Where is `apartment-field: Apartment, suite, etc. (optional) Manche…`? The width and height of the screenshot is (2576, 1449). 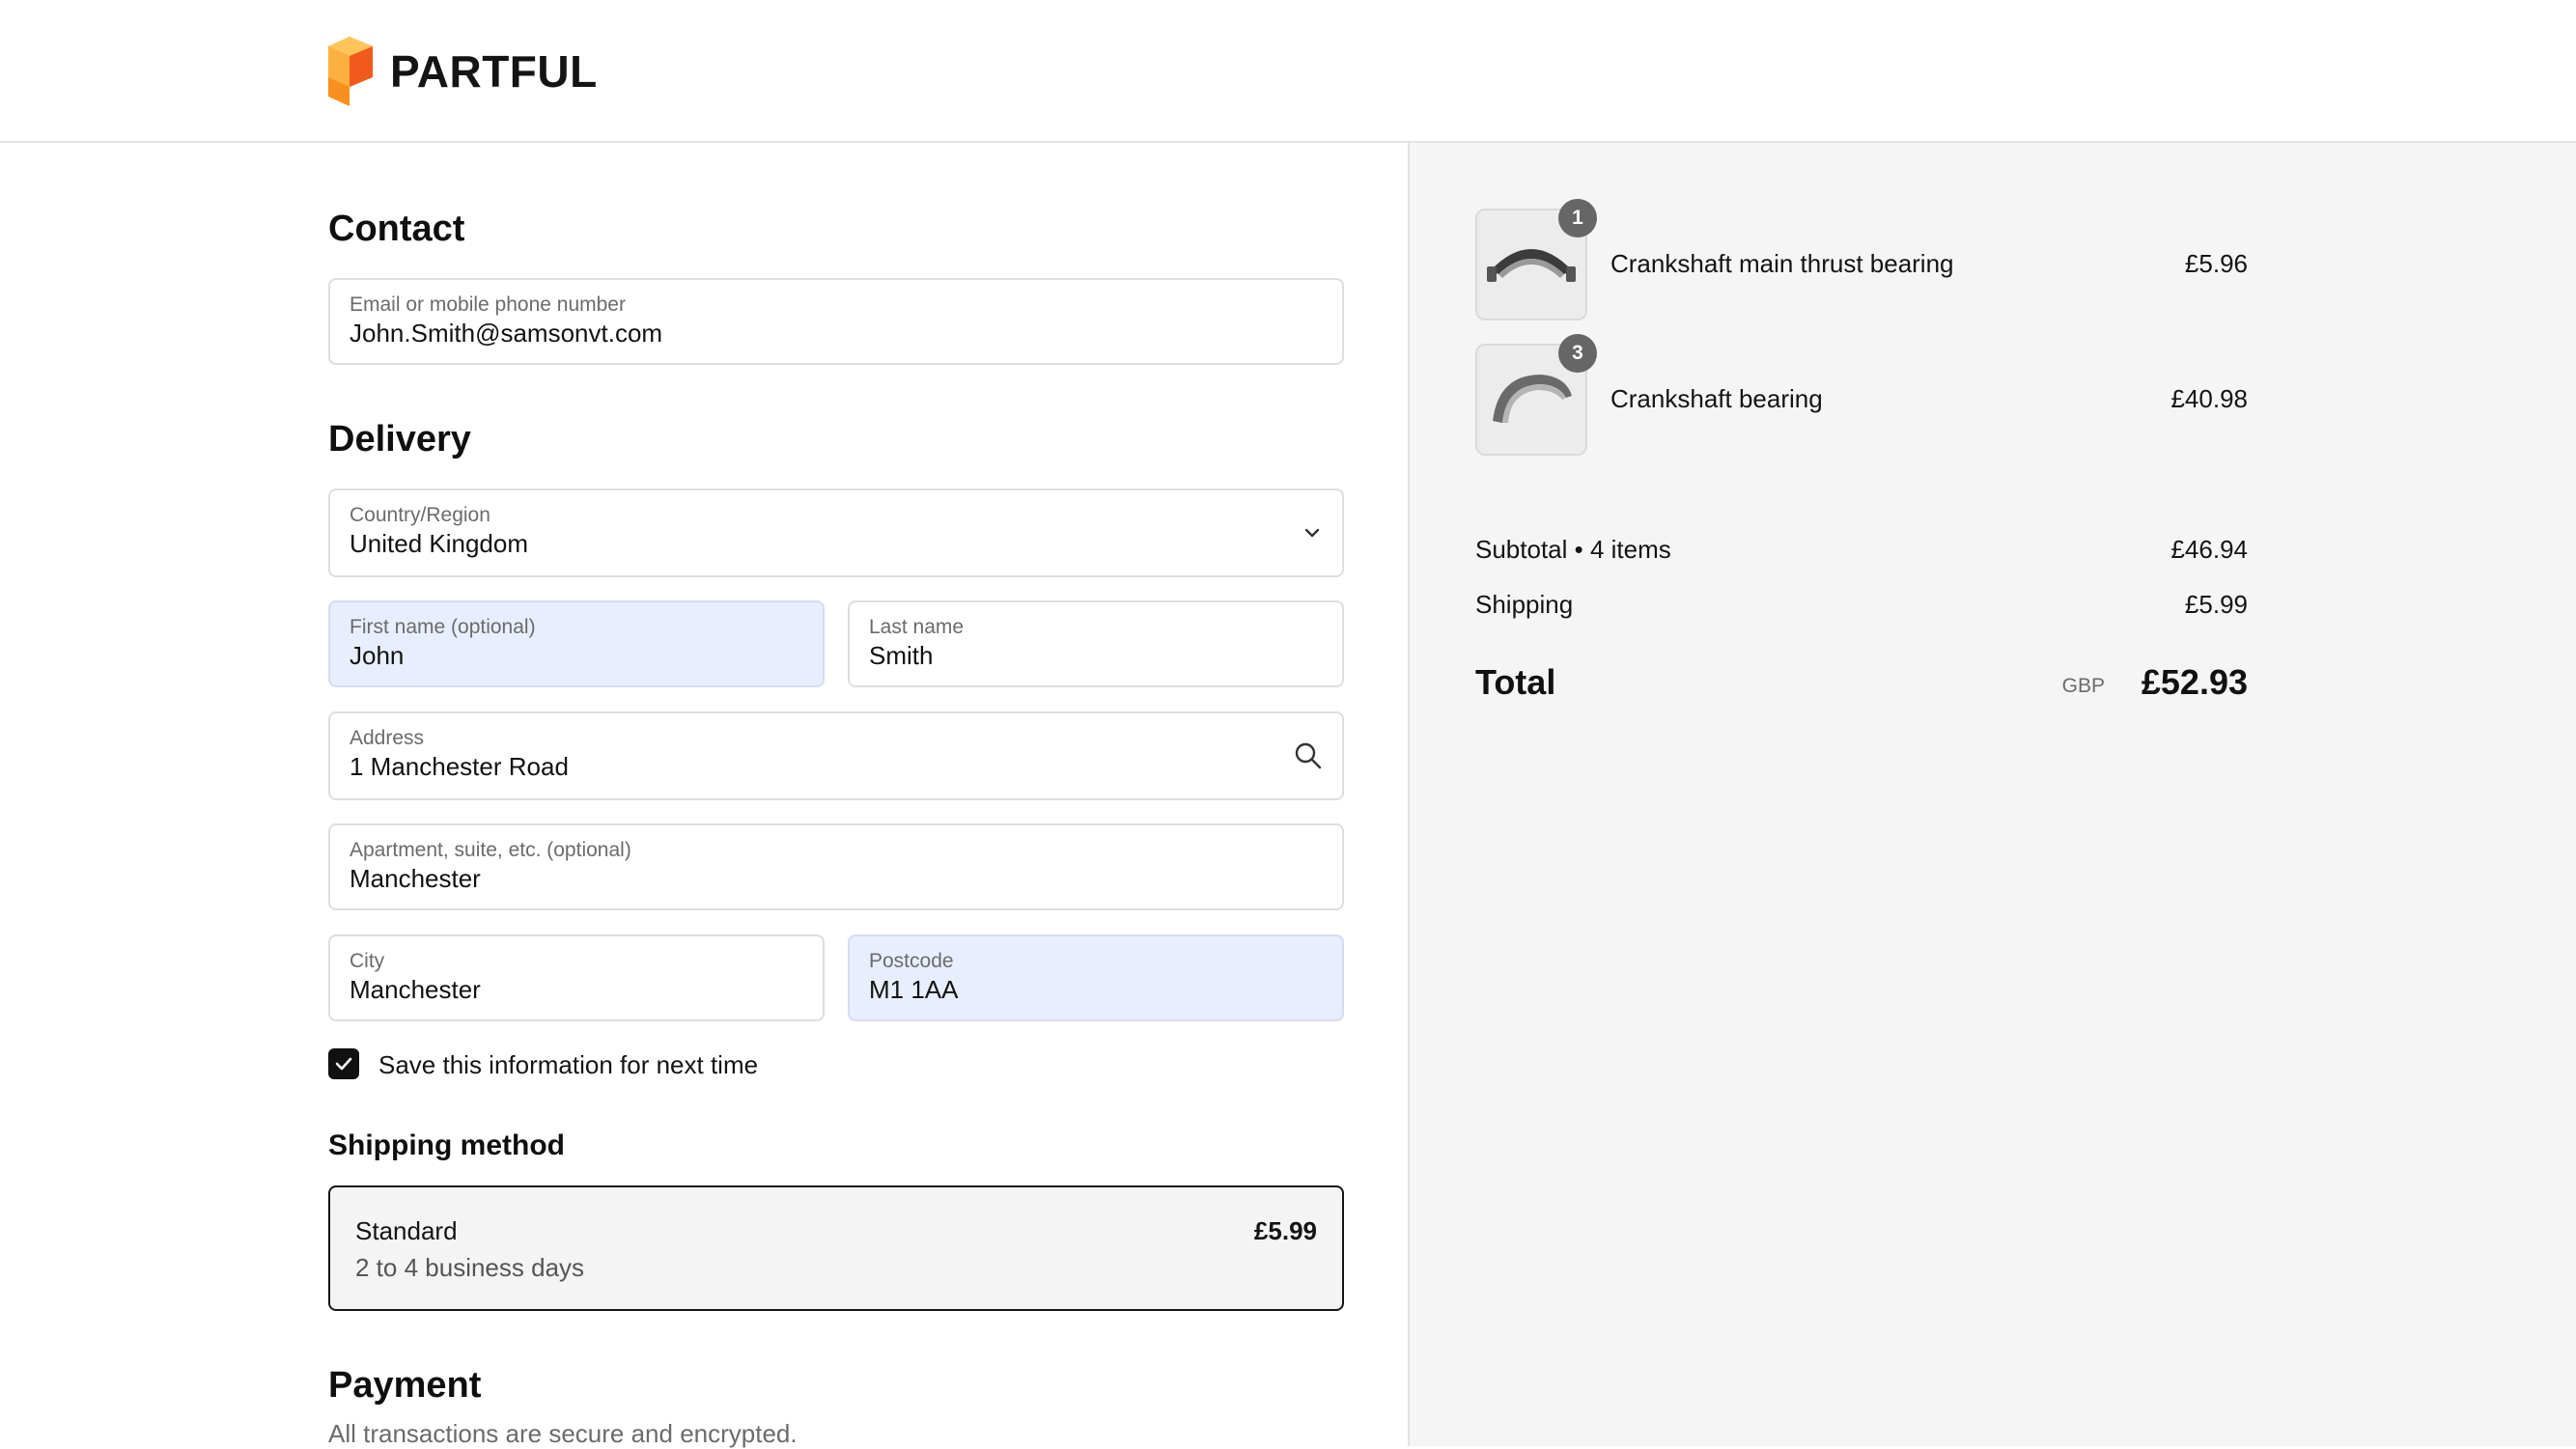 apartment-field: Apartment, suite, etc. (optional) Manche… is located at coordinates (836, 866).